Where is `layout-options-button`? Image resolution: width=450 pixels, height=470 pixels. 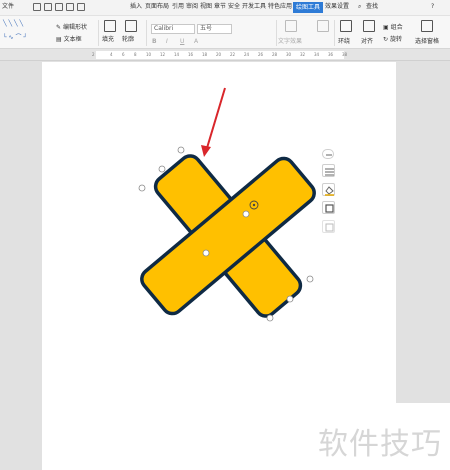
layout-options-button is located at coordinates (328, 170).